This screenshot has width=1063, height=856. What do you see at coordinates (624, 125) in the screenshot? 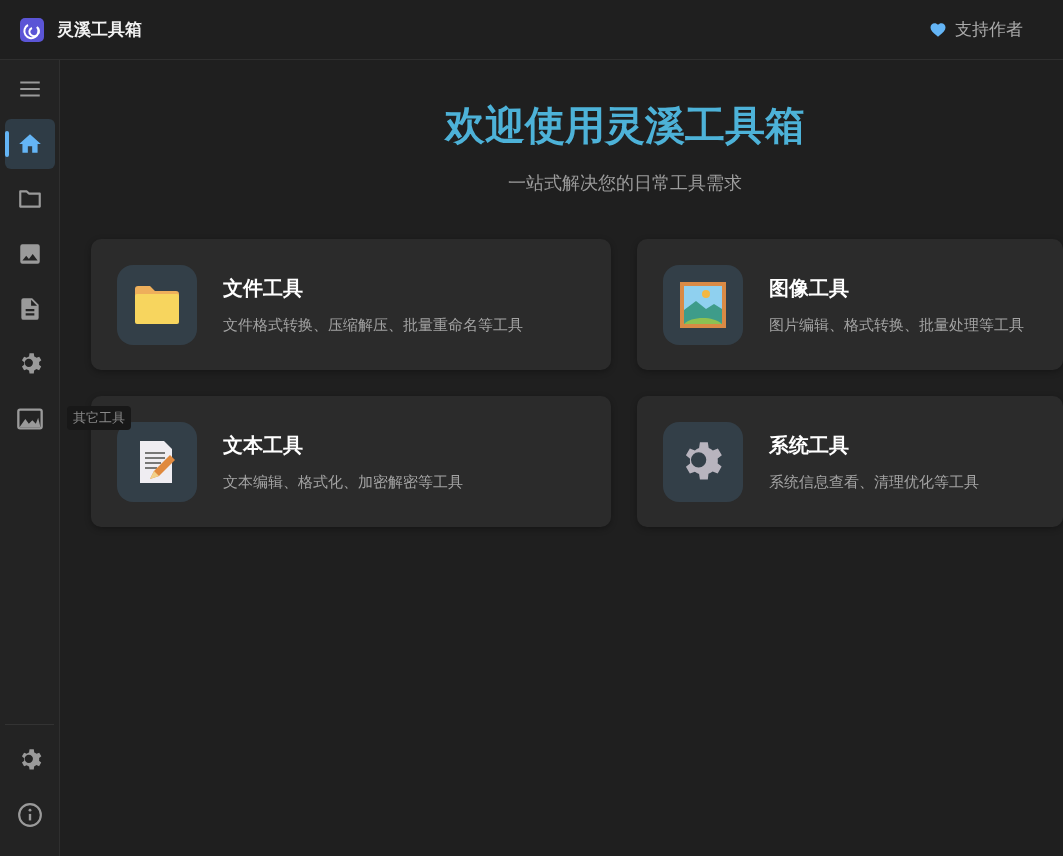
I see `welcome-heading: 欢迎使用灵溪工具箱` at bounding box center [624, 125].